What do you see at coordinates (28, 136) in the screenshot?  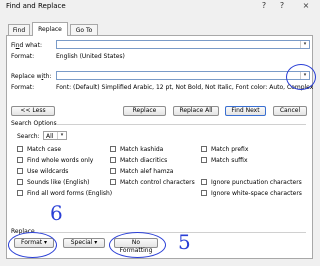 I see `search-label: Search:` at bounding box center [28, 136].